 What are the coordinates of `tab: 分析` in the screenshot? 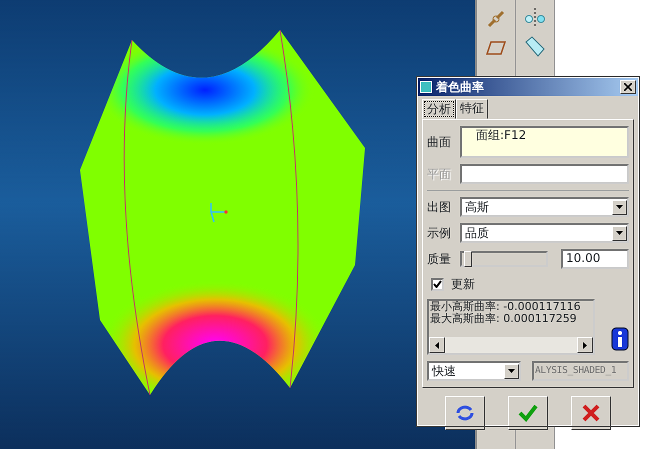 It's located at (439, 109).